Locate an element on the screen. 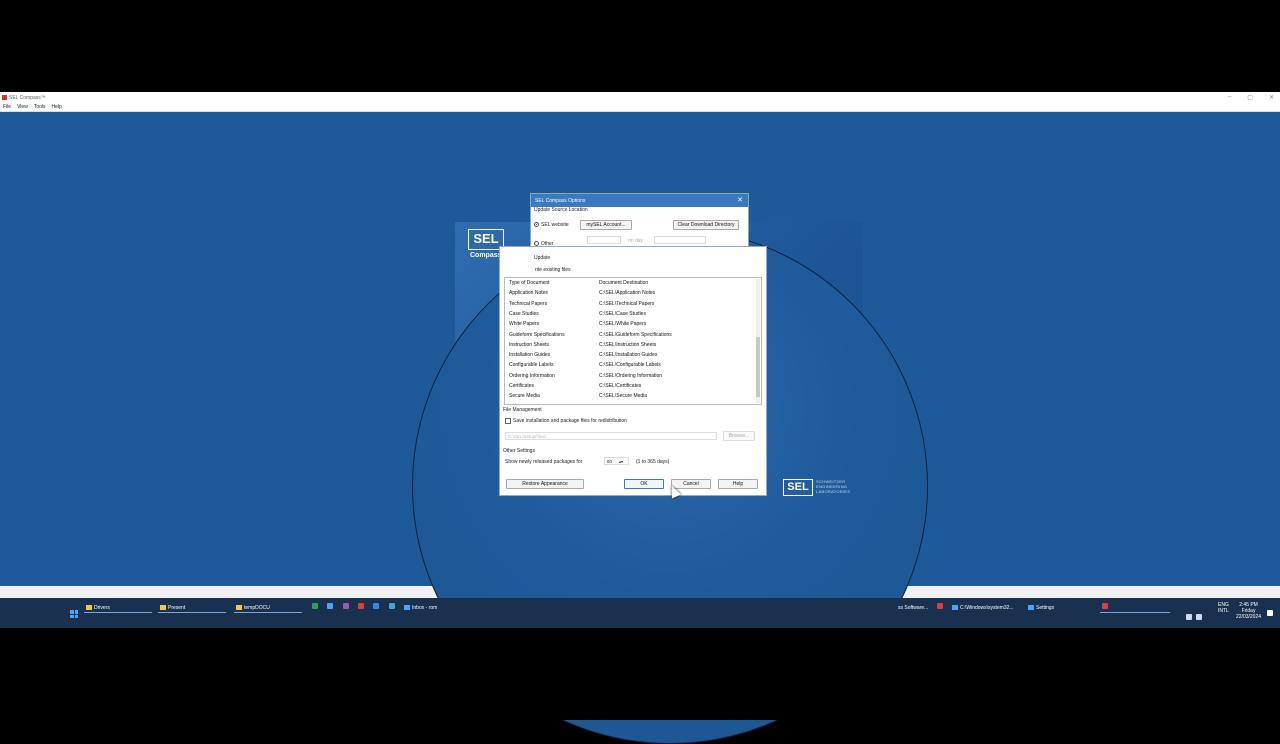  minimize-icon: – is located at coordinates (1229, 97).